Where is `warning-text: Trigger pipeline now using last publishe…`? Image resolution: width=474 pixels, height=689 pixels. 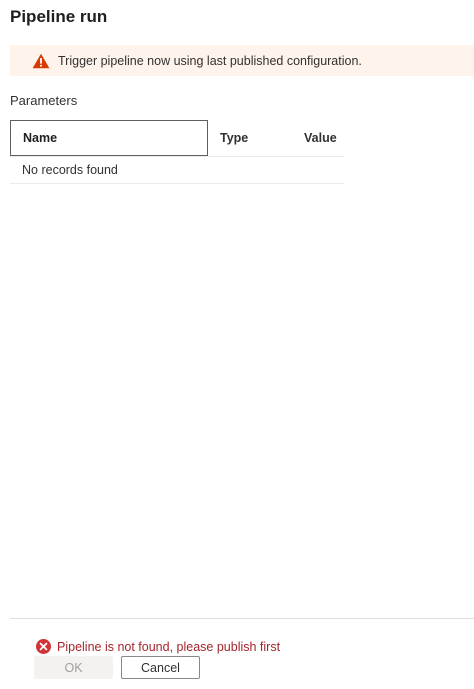 warning-text: Trigger pipeline now using last publishe… is located at coordinates (210, 60).